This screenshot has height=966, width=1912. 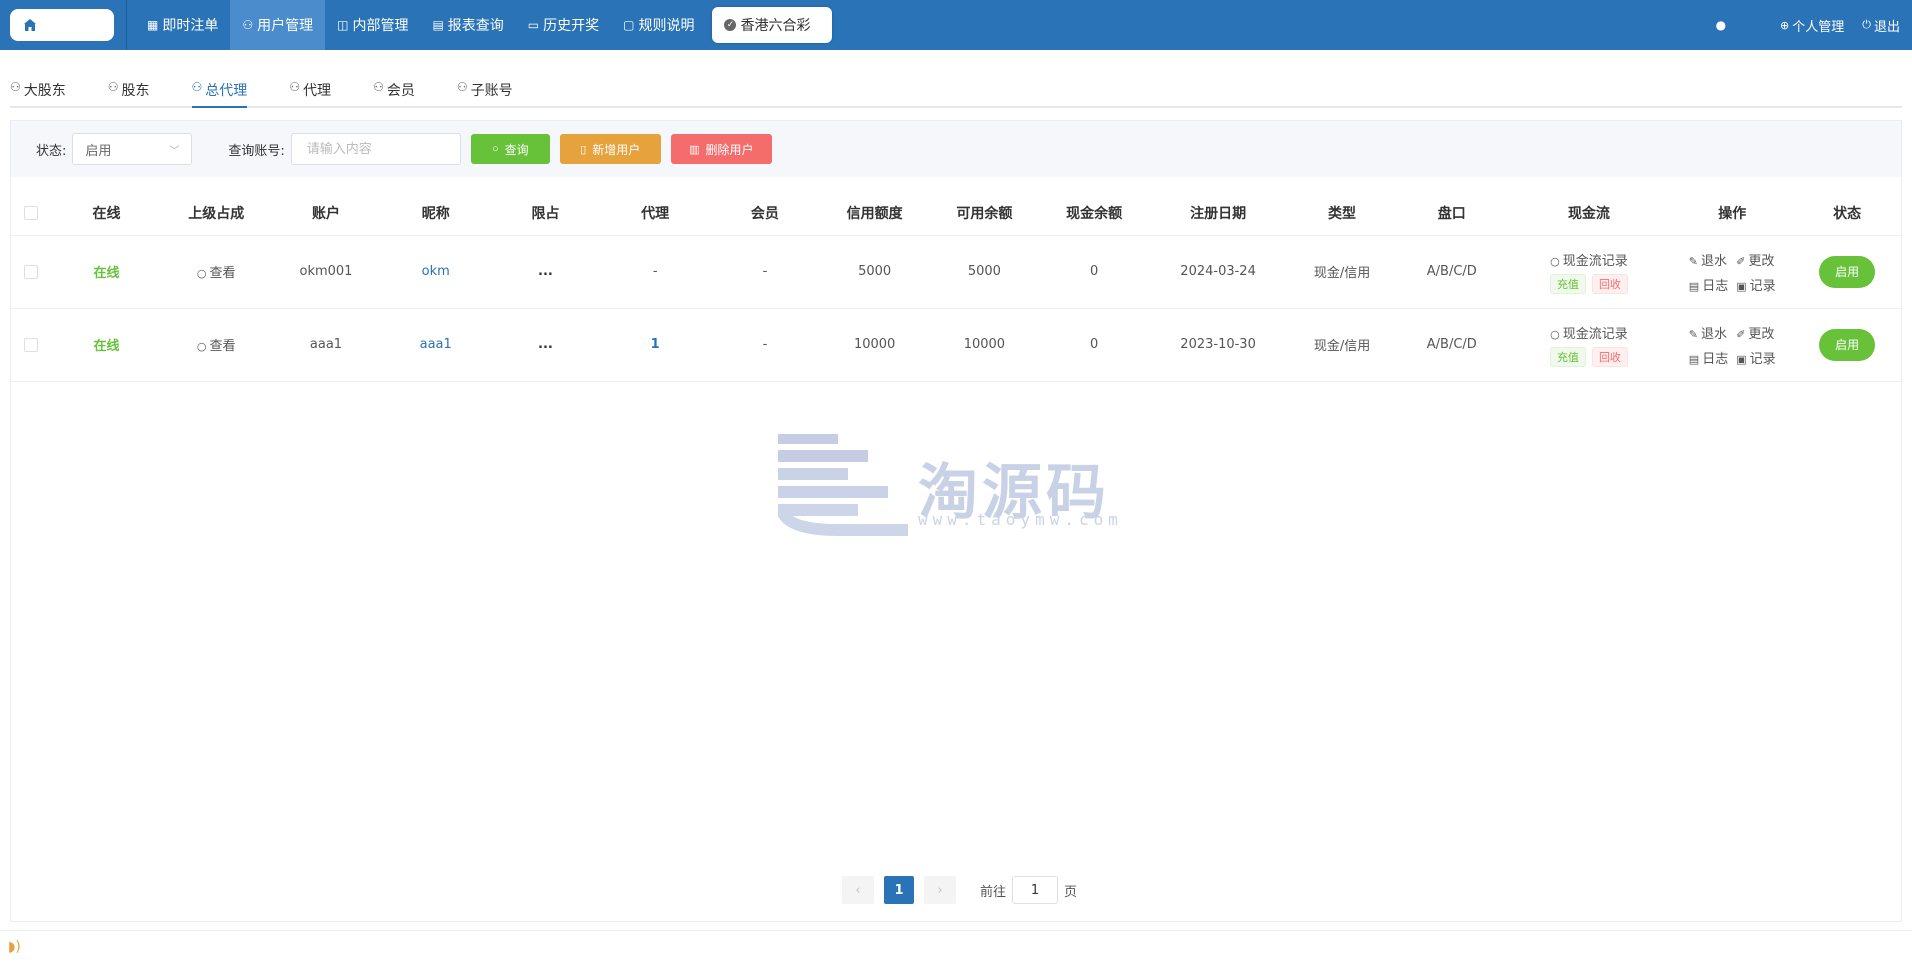 What do you see at coordinates (14, 947) in the screenshot?
I see `sound-icon: ◗)` at bounding box center [14, 947].